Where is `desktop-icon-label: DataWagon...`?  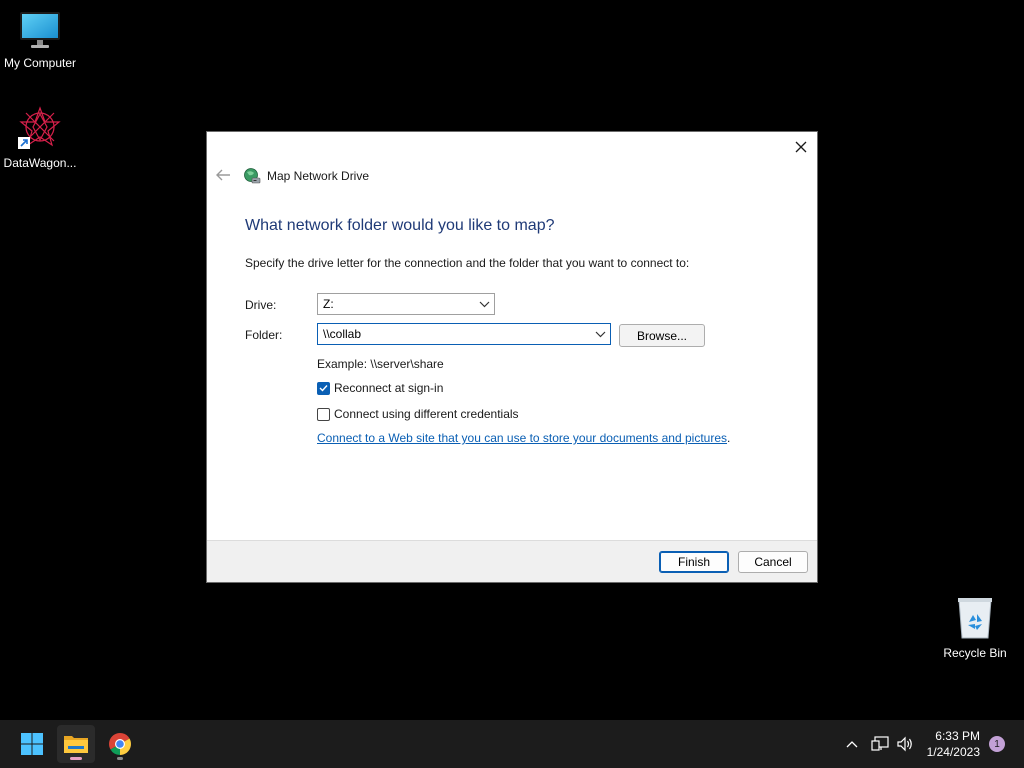
desktop-icon-label: DataWagon... is located at coordinates (40, 163).